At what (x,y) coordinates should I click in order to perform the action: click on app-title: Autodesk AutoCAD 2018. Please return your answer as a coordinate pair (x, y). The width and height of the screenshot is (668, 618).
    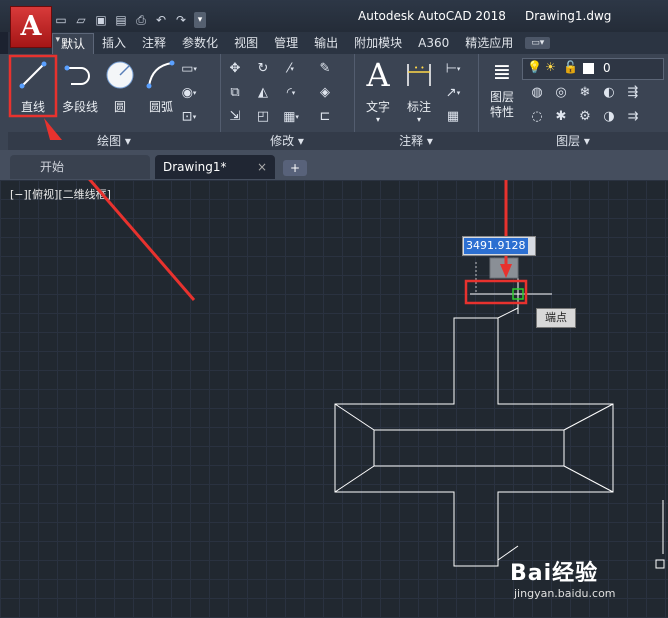
    Looking at the image, I should click on (432, 16).